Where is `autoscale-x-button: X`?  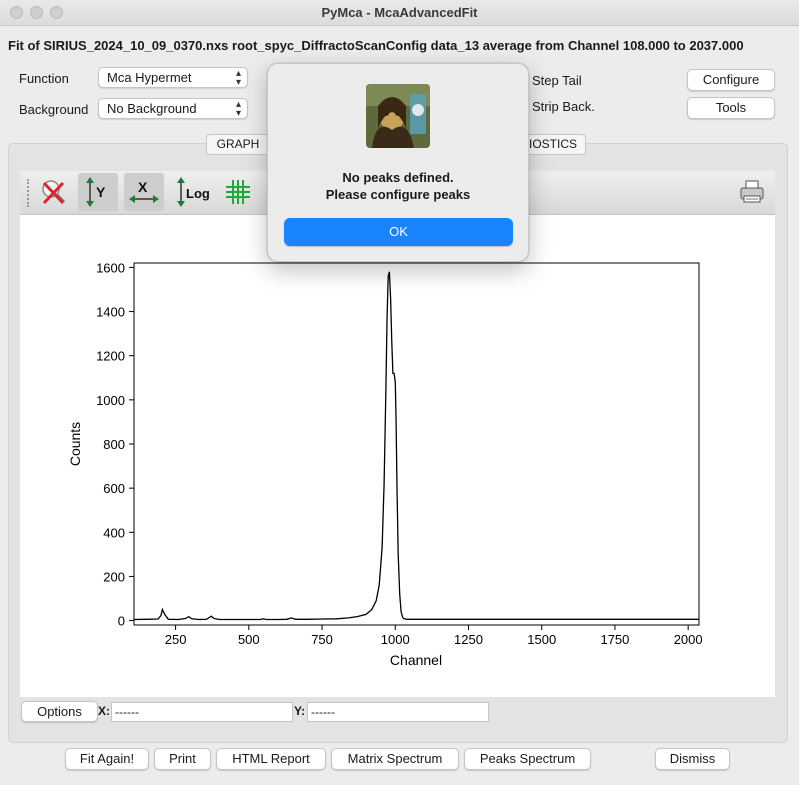 autoscale-x-button: X is located at coordinates (144, 192).